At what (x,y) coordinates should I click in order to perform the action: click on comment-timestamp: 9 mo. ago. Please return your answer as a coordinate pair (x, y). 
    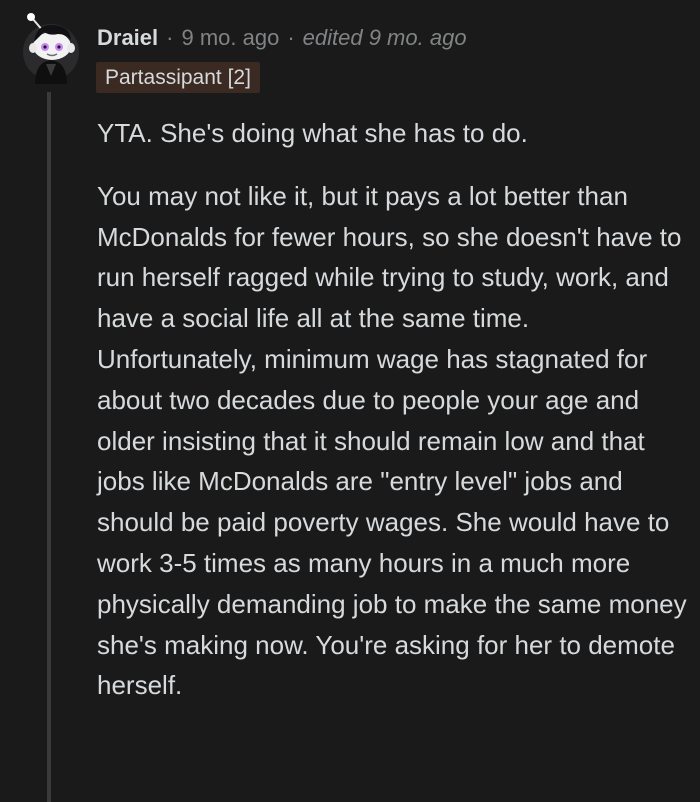
    Looking at the image, I should click on (230, 38).